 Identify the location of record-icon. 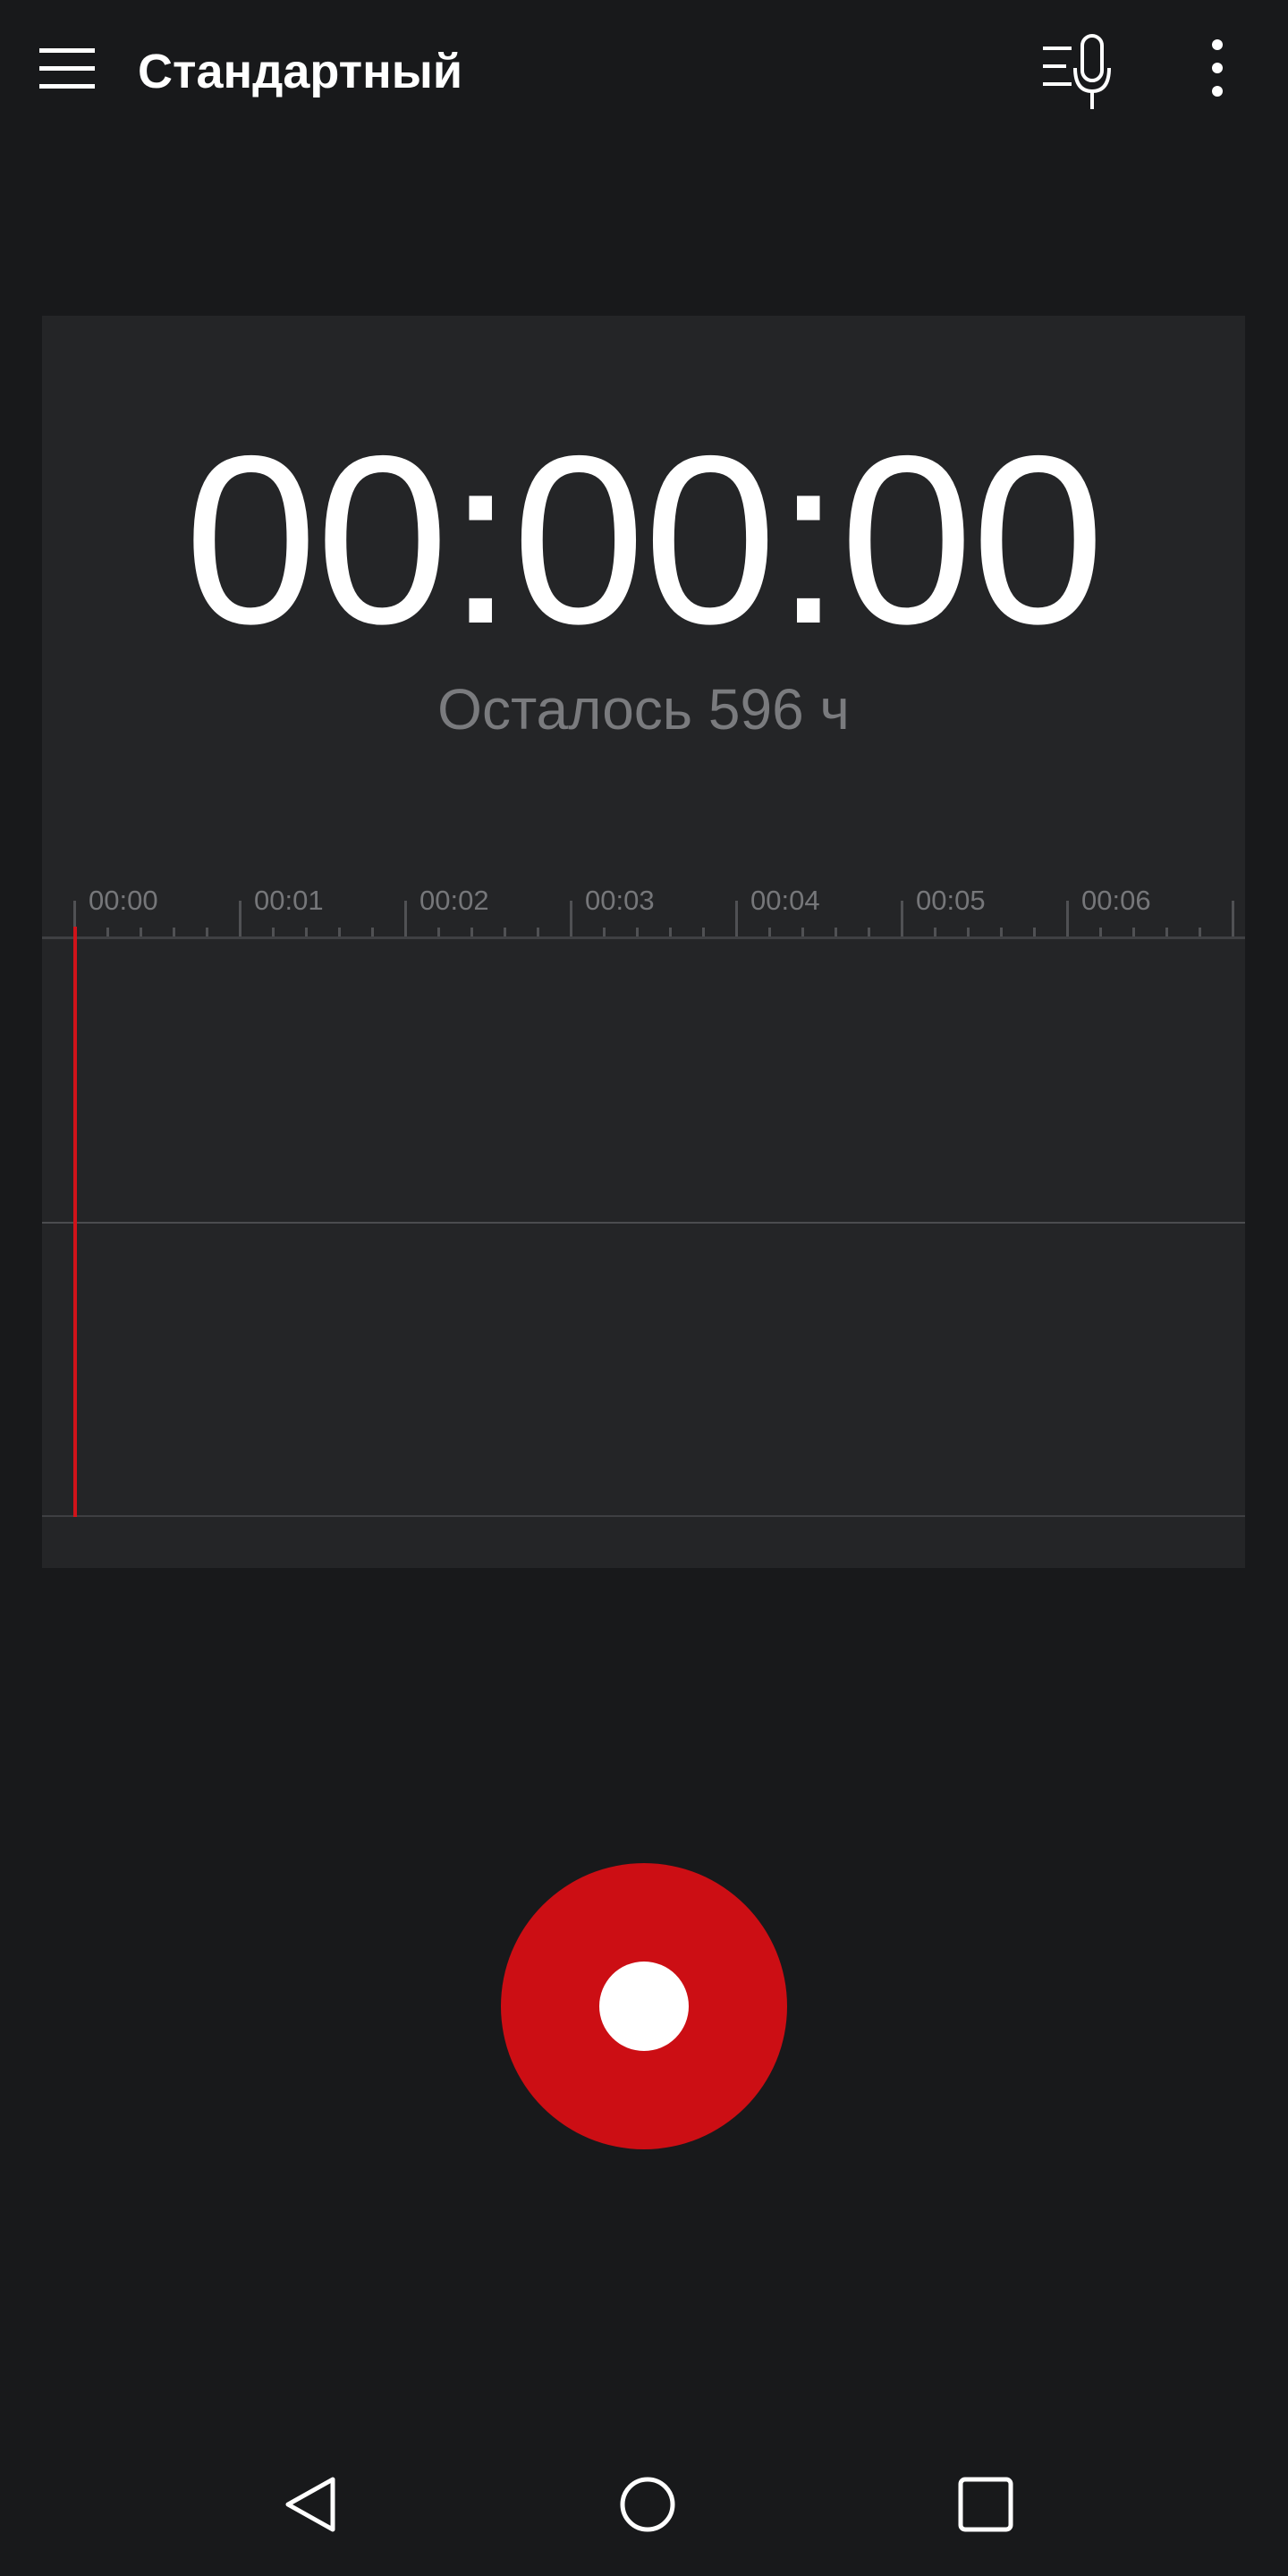
(644, 2006).